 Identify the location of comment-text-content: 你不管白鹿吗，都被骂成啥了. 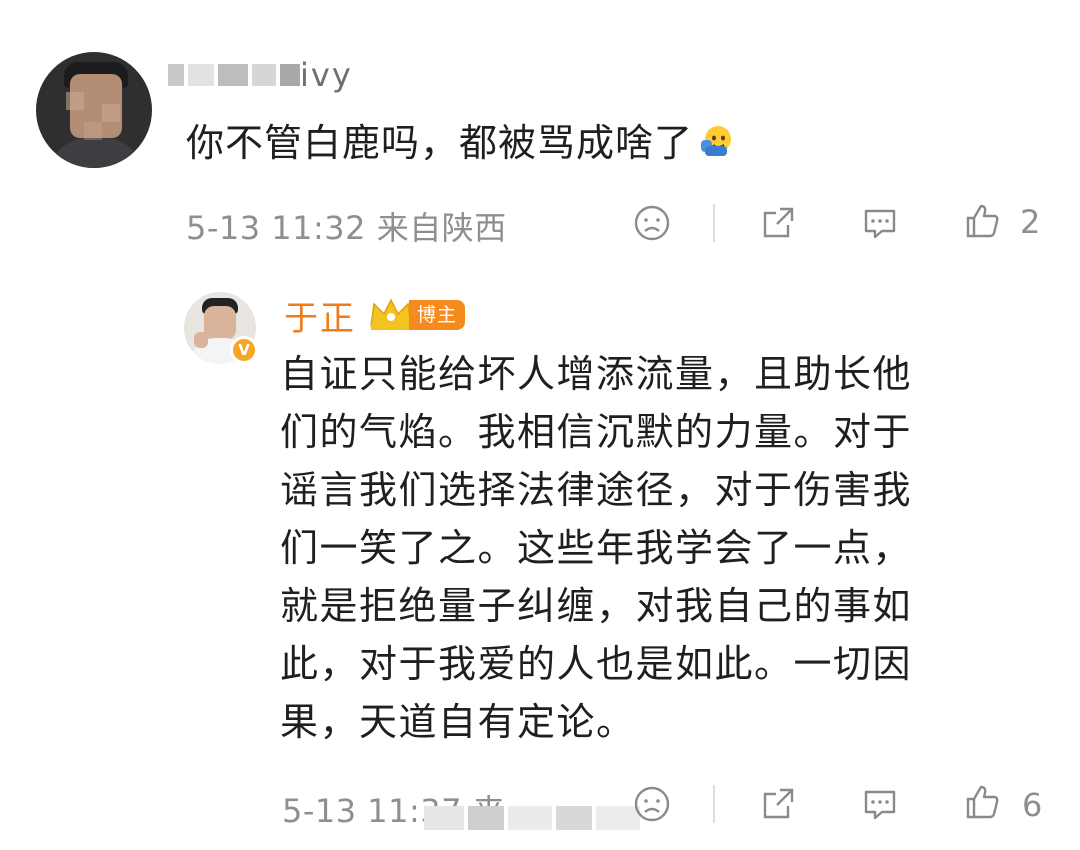
(440, 143).